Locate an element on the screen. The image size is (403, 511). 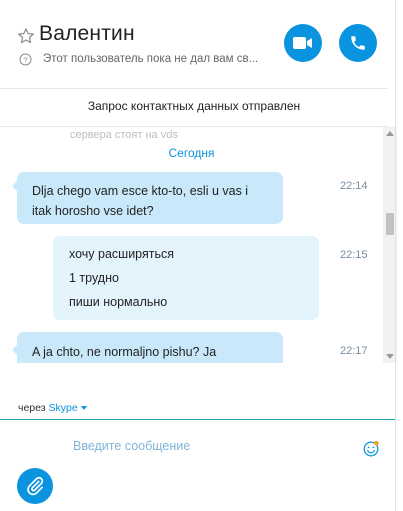
send-via-service: Skype is located at coordinates (63, 408).